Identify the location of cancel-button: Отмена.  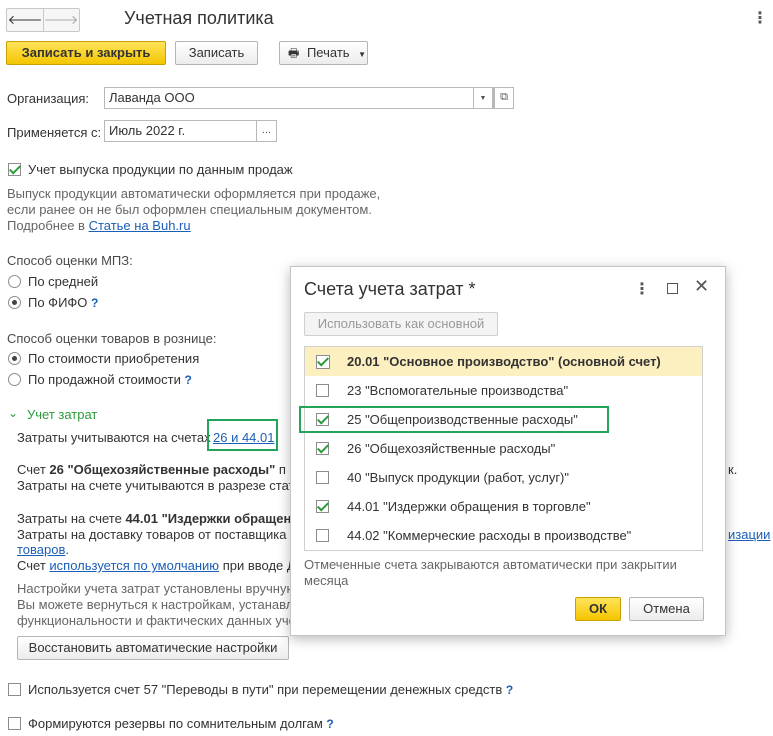
(666, 609).